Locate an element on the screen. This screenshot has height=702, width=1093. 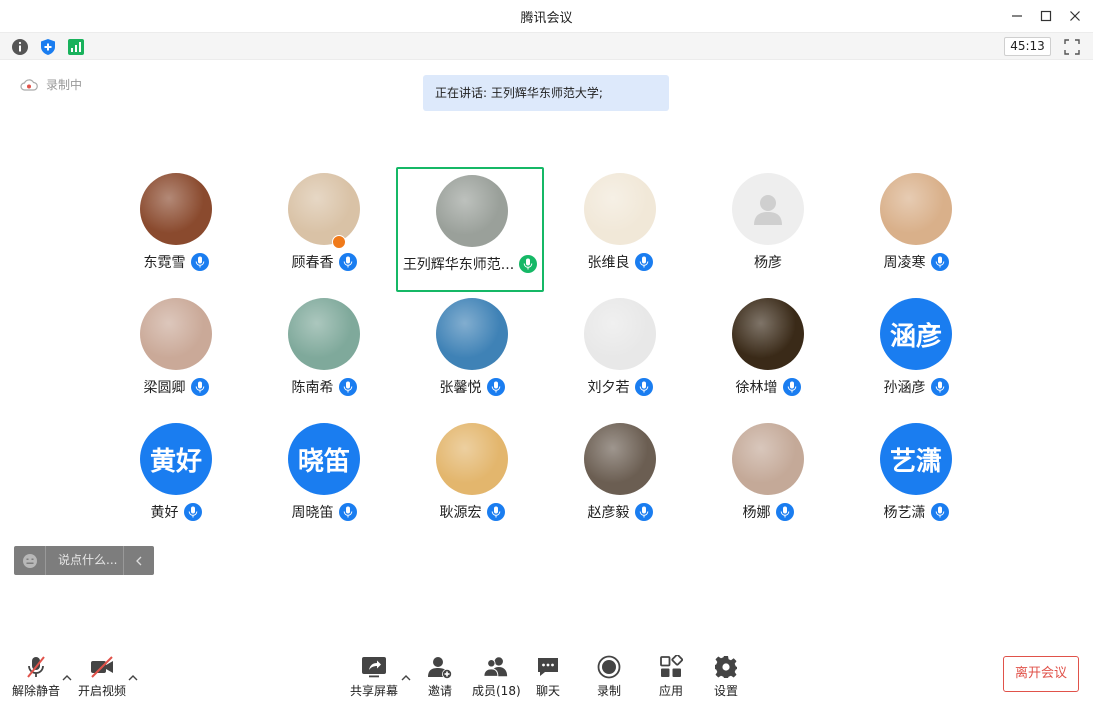
maximize-icon is located at coordinates (1046, 16).